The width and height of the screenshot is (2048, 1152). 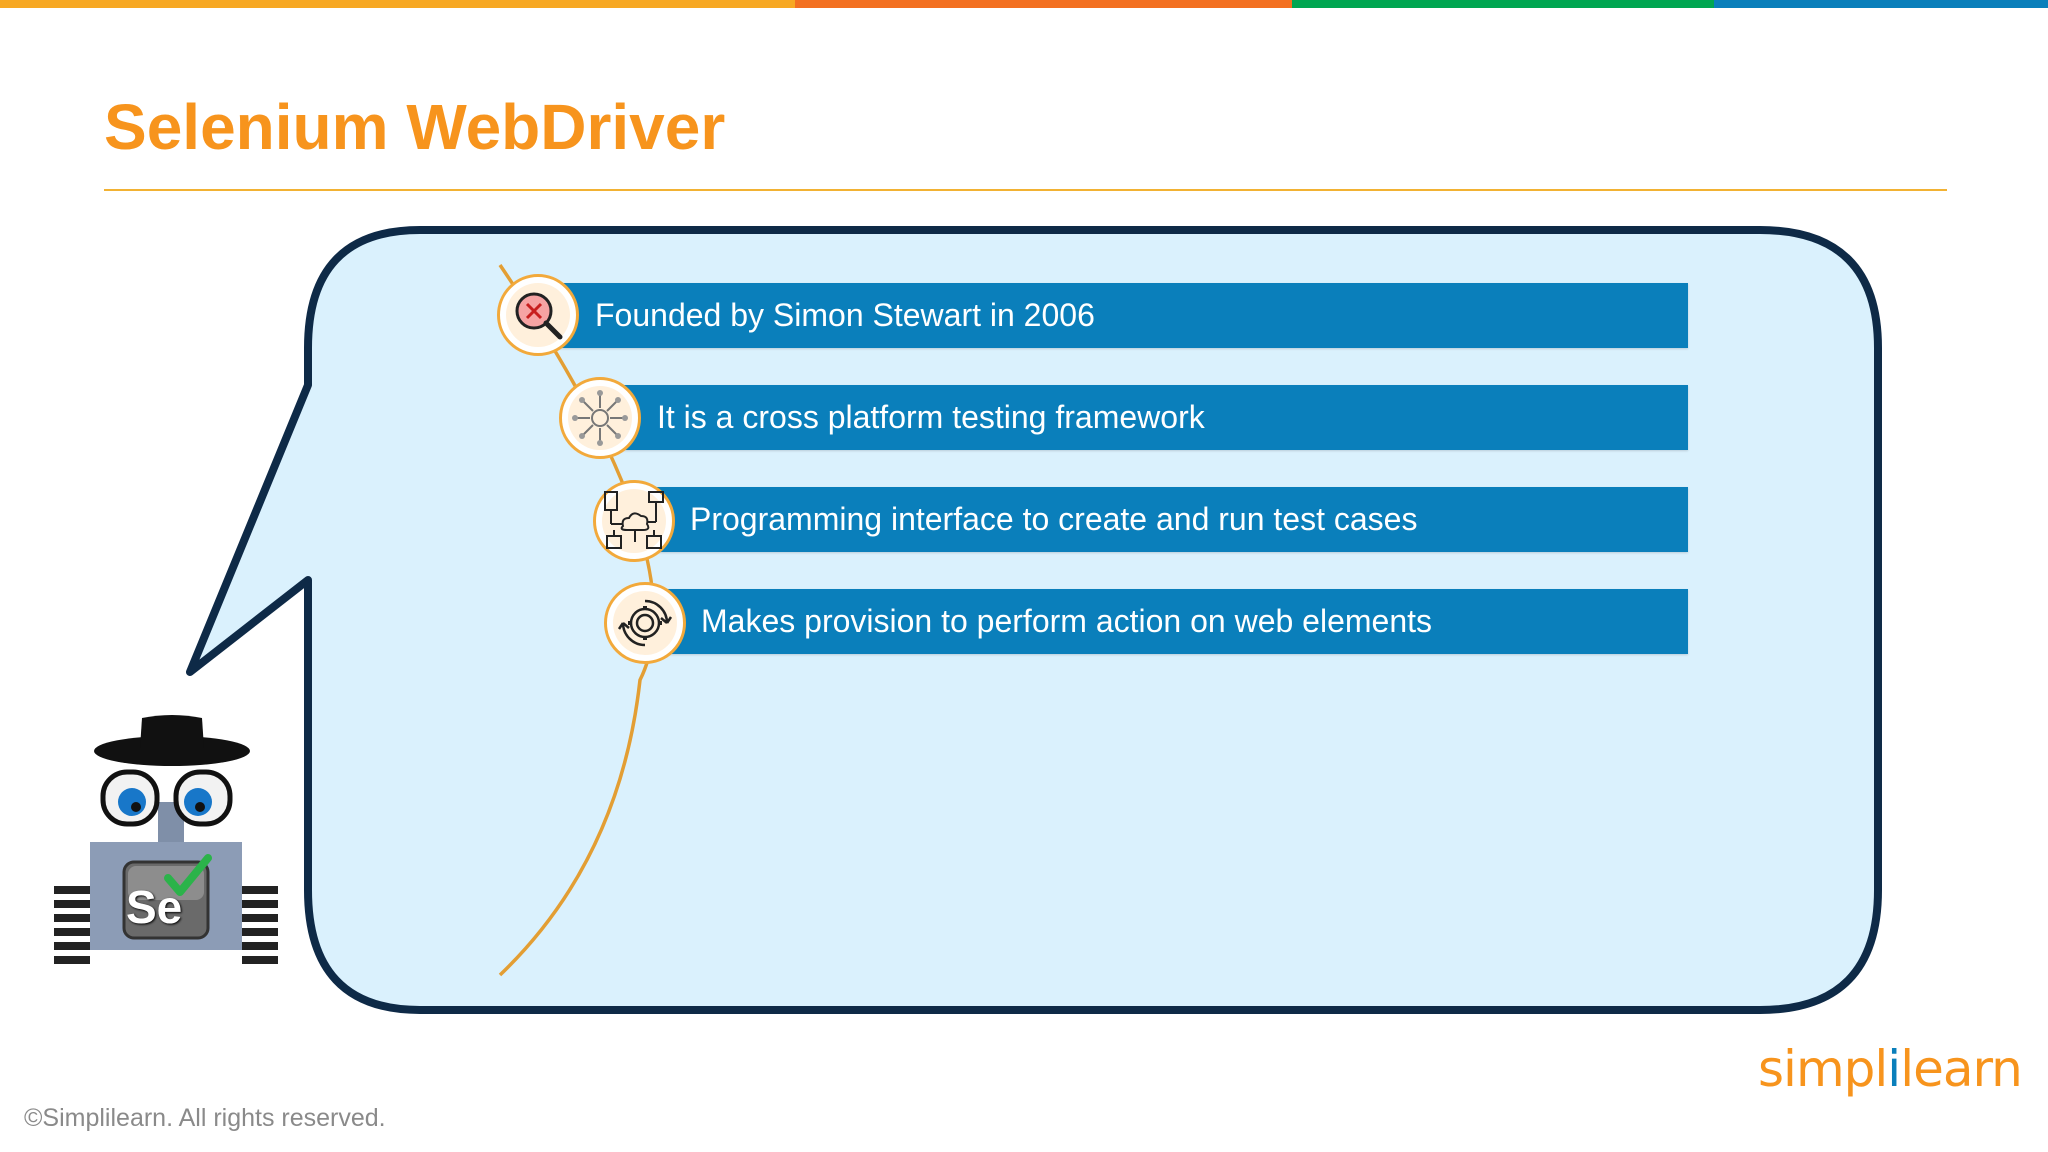 I want to click on logo-part-learn: learn, so click(x=1961, y=1069).